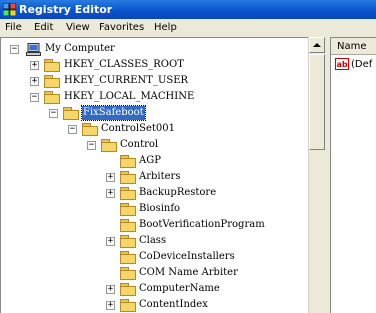  I want to click on tree-node-agp: AGP, so click(151, 162).